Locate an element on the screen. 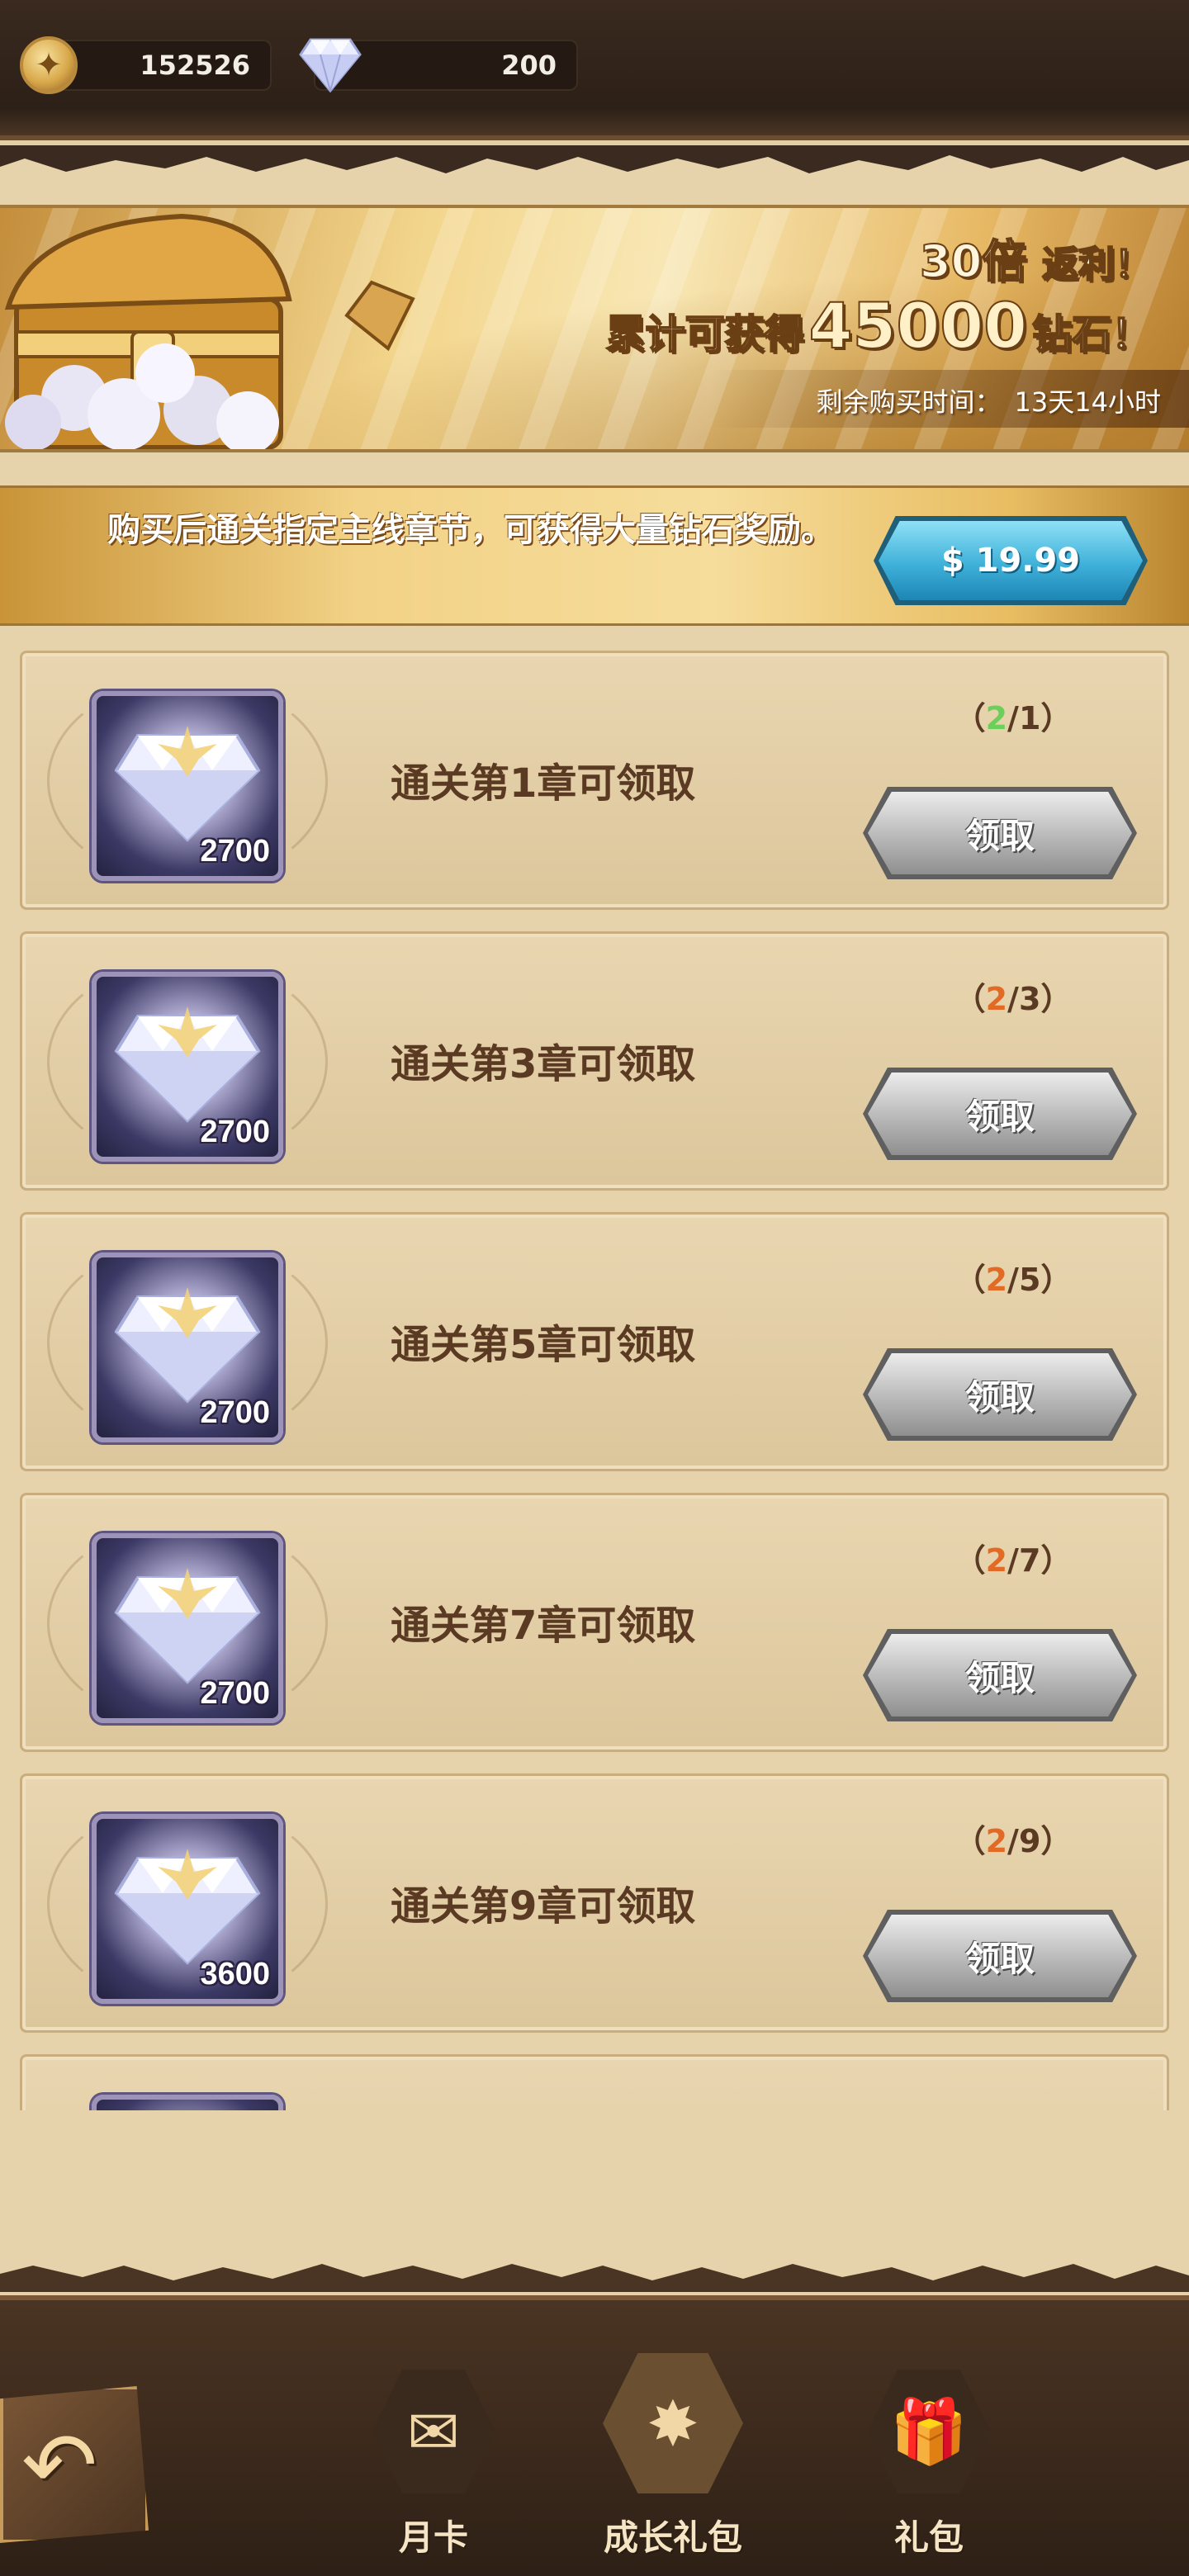 The width and height of the screenshot is (1189, 2576). reward-progress: （2/5） is located at coordinates (1013, 1280).